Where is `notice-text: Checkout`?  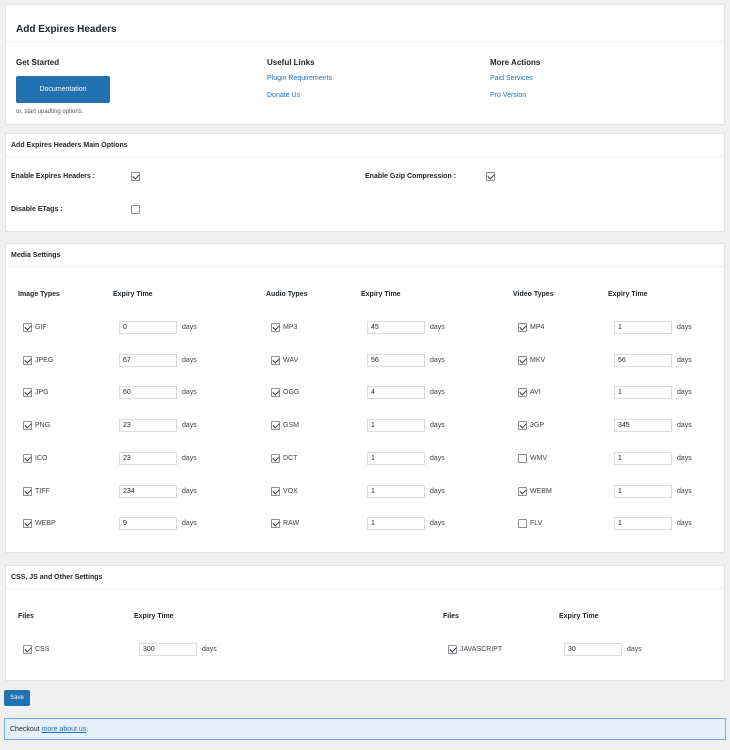
notice-text: Checkout is located at coordinates (26, 729).